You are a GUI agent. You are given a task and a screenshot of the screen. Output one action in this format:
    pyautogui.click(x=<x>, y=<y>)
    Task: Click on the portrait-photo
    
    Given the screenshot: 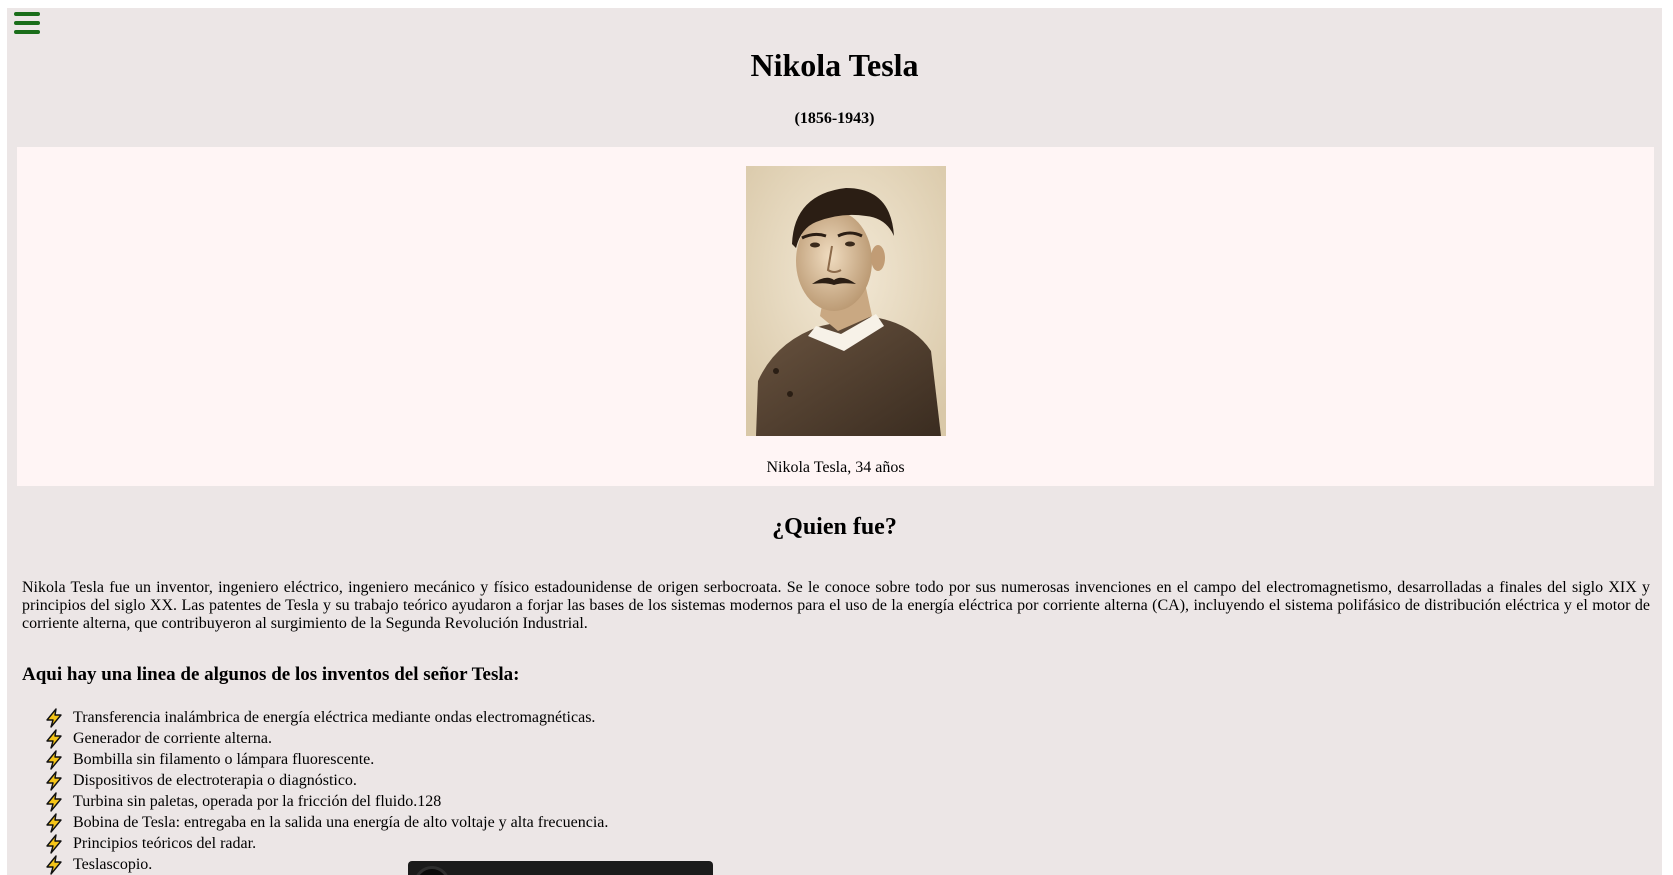 What is the action you would take?
    pyautogui.click(x=846, y=301)
    